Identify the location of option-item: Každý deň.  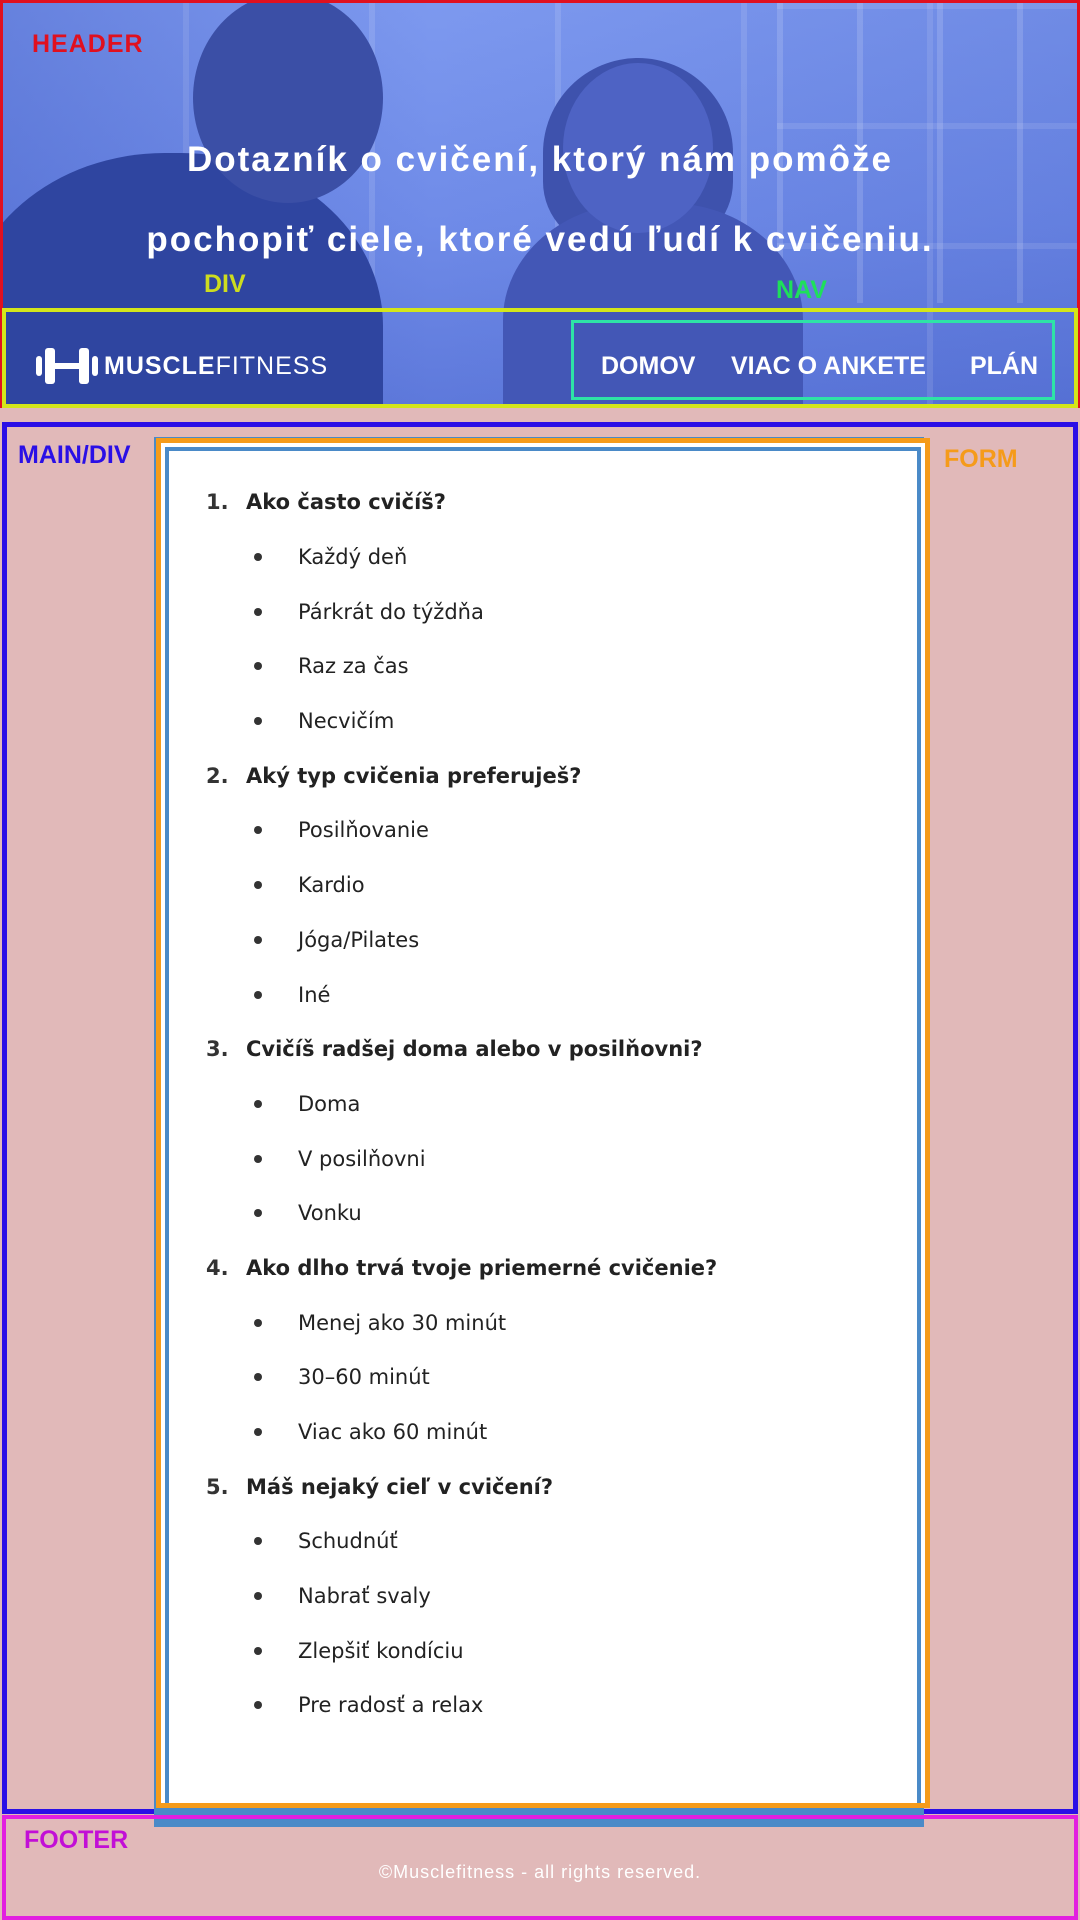
(461, 557).